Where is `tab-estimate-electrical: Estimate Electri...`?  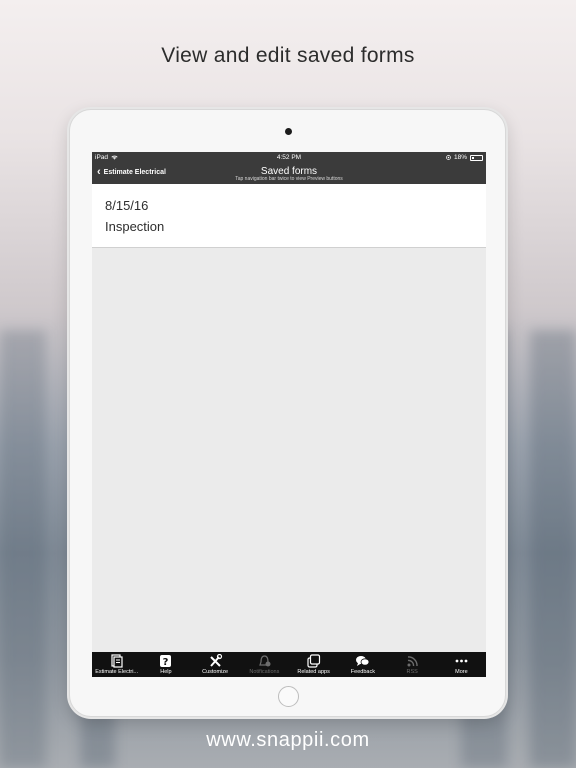
tab-estimate-electrical: Estimate Electri... is located at coordinates (116, 664).